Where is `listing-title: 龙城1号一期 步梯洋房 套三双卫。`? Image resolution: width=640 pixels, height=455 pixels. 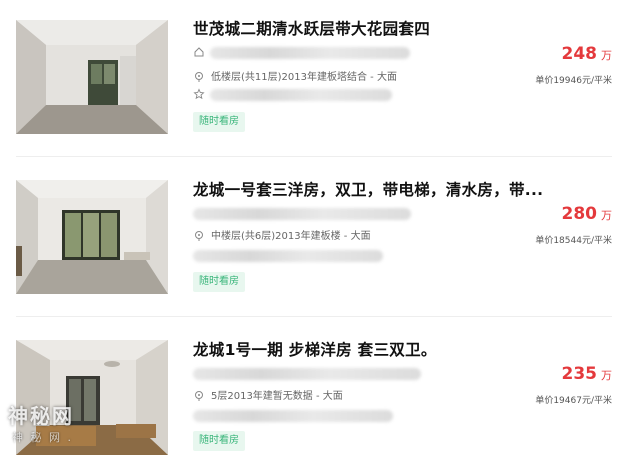 listing-title: 龙城1号一期 步梯洋房 套三双卫。 is located at coordinates (315, 349).